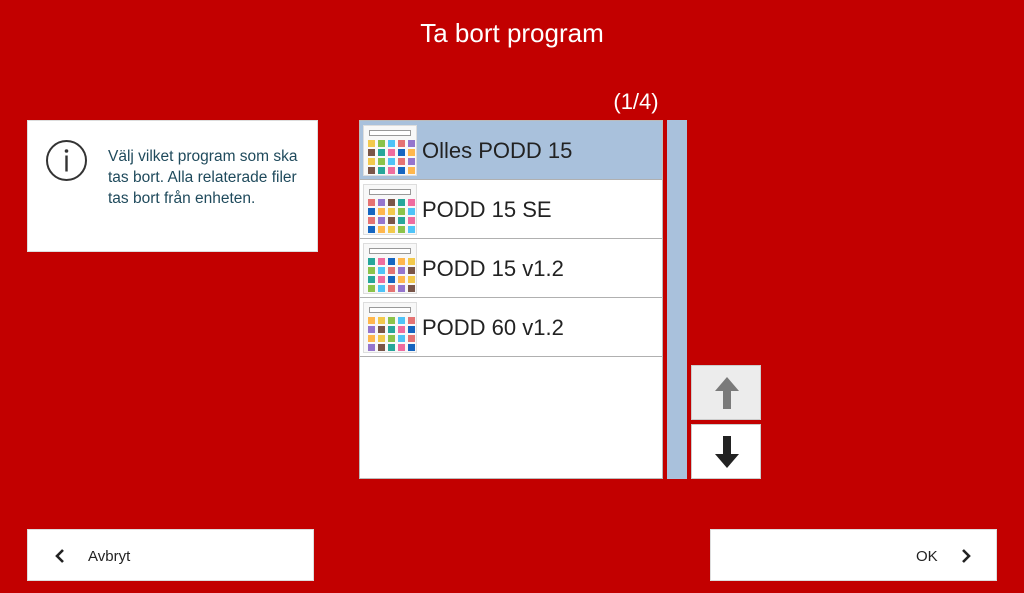 Image resolution: width=1024 pixels, height=593 pixels. What do you see at coordinates (109, 556) in the screenshot?
I see `cancel-label: Avbryt` at bounding box center [109, 556].